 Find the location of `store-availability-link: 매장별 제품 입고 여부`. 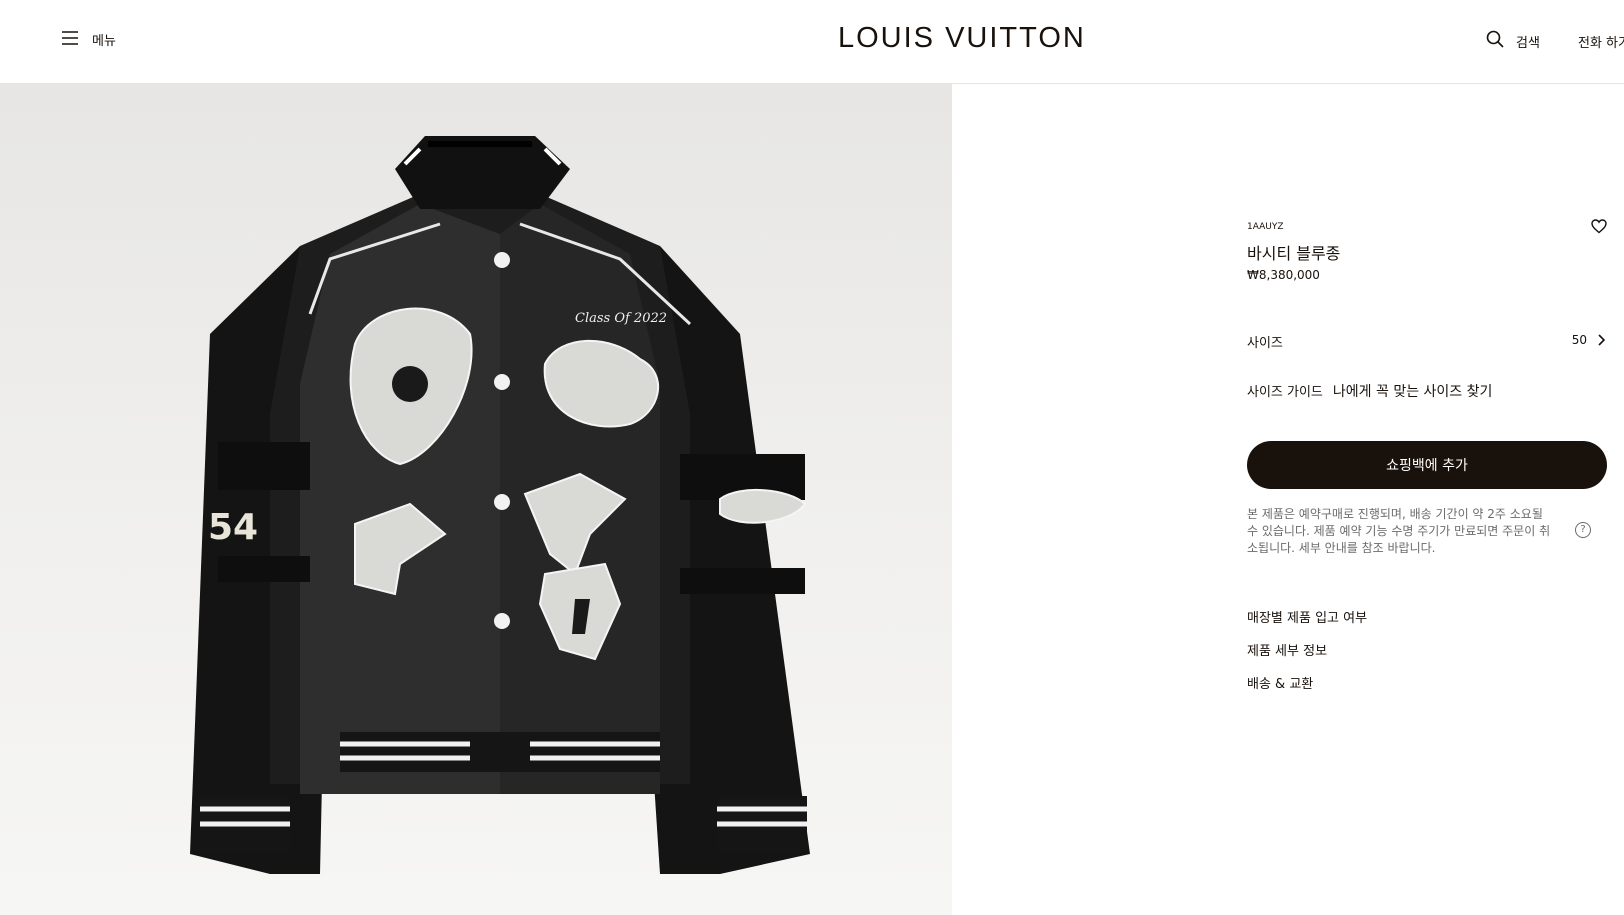

store-availability-link: 매장별 제품 입고 여부 is located at coordinates (1307, 616).